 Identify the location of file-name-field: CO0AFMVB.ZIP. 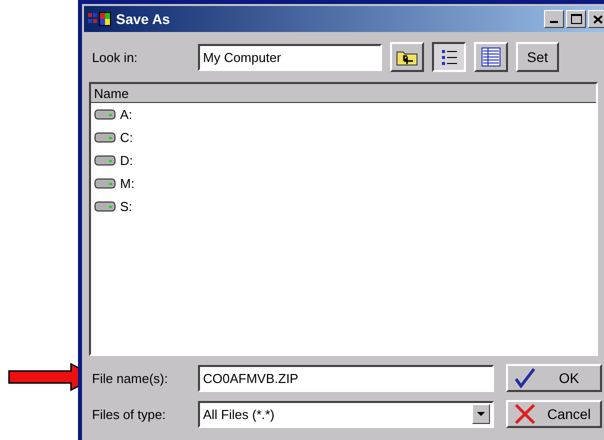
(346, 378).